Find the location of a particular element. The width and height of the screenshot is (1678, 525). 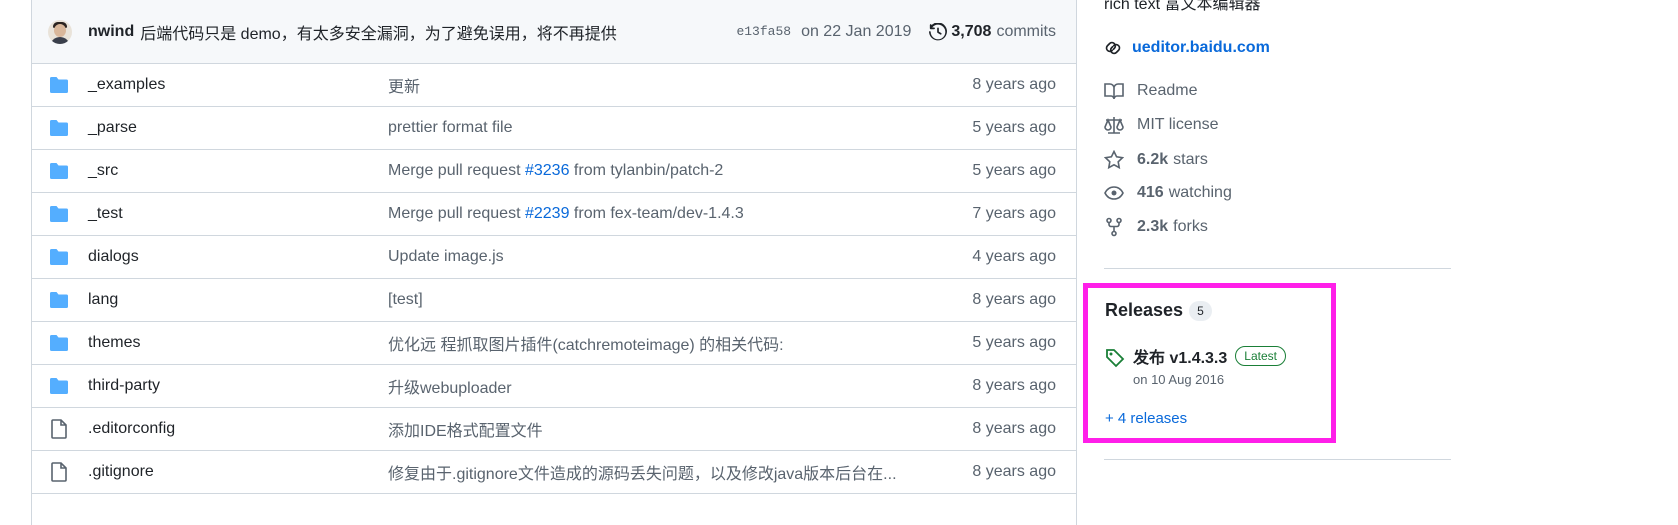

pull-request-link: #3236 is located at coordinates (547, 170).